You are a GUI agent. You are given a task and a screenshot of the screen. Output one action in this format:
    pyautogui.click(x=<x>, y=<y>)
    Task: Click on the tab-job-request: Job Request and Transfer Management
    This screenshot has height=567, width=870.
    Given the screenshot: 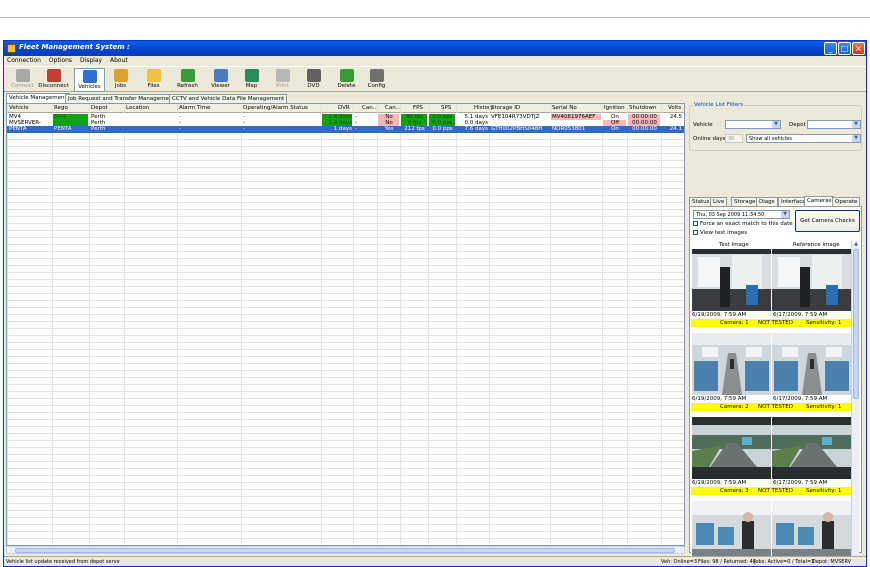 What is the action you would take?
    pyautogui.click(x=121, y=98)
    